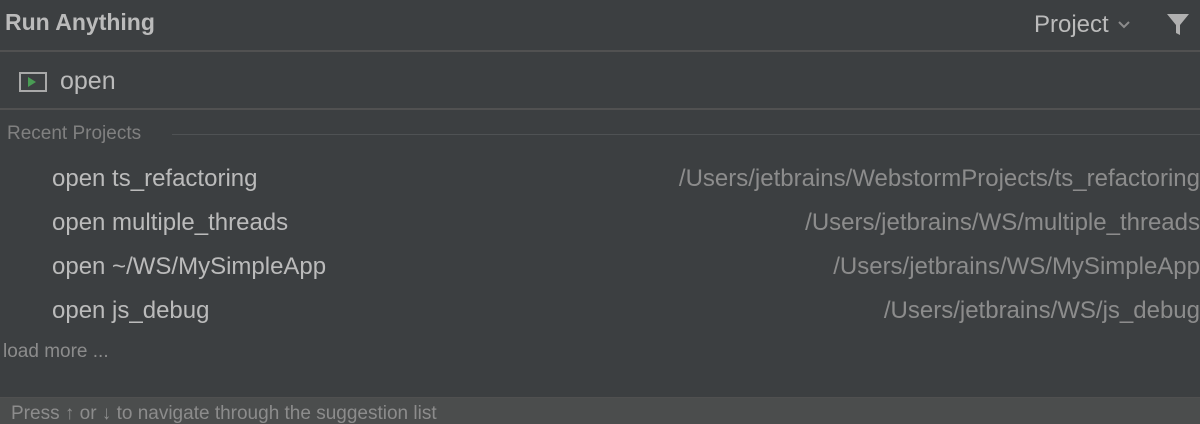 This screenshot has width=1200, height=424. I want to click on popup-title: Run Anything, so click(80, 22).